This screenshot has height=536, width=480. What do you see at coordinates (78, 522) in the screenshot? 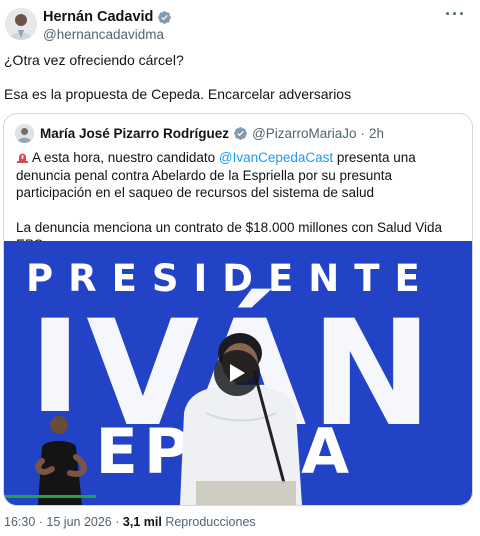
I see `tweet-date: 15 jun 2026` at bounding box center [78, 522].